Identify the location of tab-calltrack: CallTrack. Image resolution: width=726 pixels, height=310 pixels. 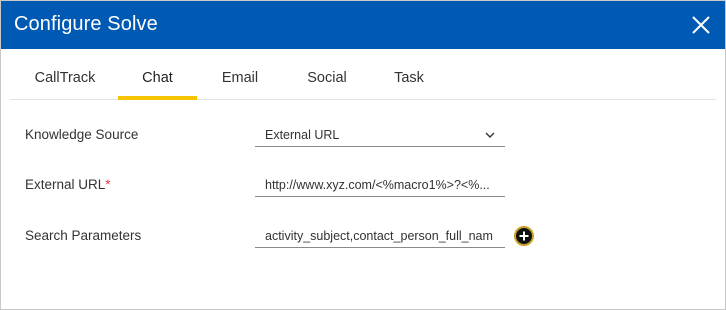
(65, 74).